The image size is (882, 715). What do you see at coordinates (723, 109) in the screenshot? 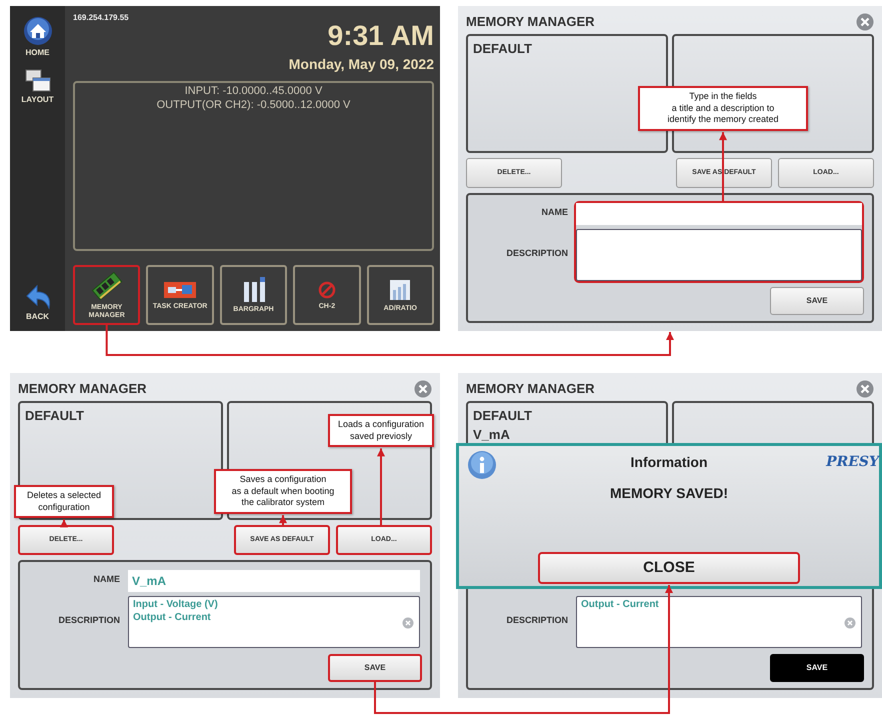
I see `callout-note: Type in the fields a title and a description to identify the memory created` at bounding box center [723, 109].